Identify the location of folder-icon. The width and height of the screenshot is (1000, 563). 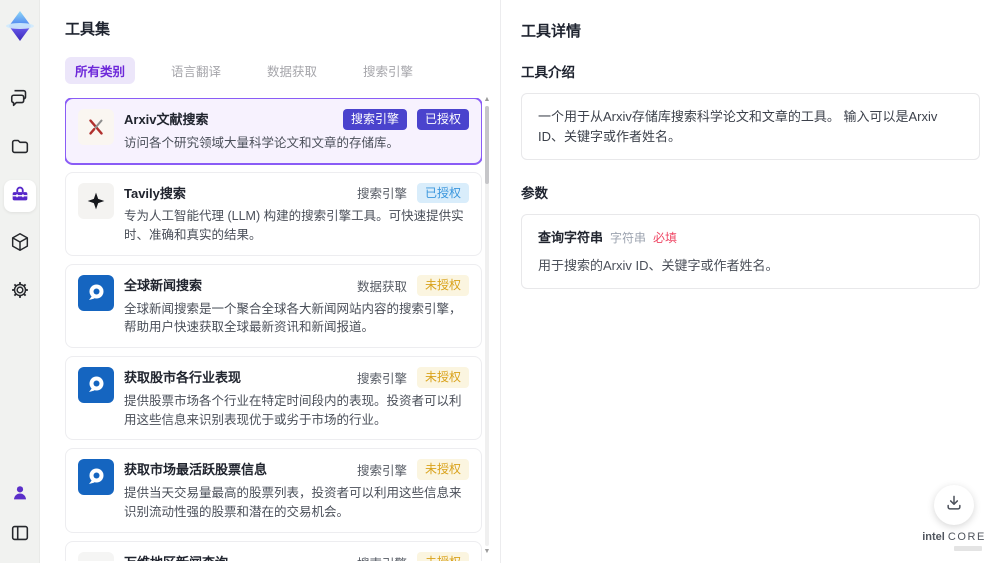
(20, 148).